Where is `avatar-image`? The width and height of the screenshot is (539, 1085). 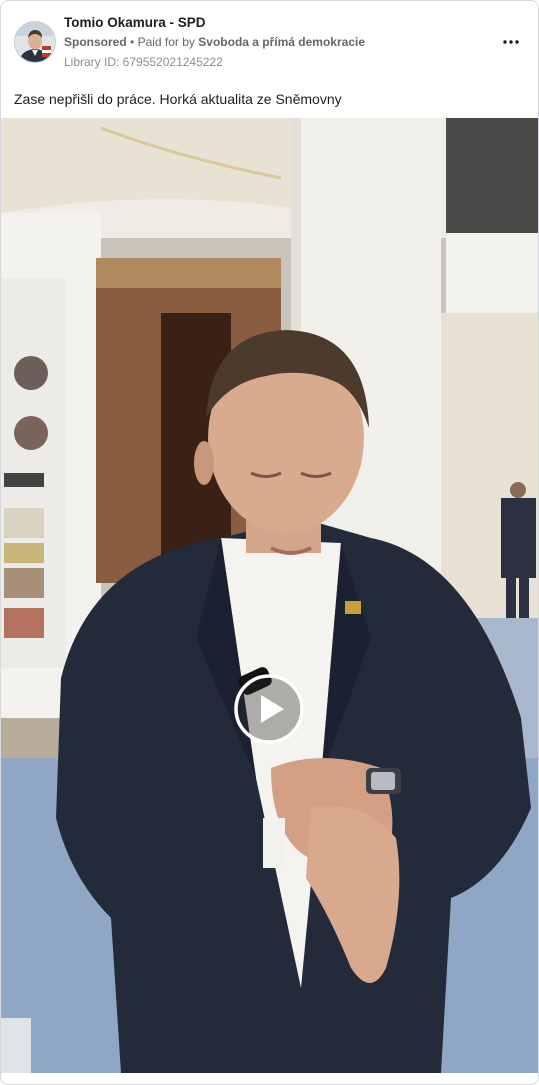
avatar-image is located at coordinates (35, 42).